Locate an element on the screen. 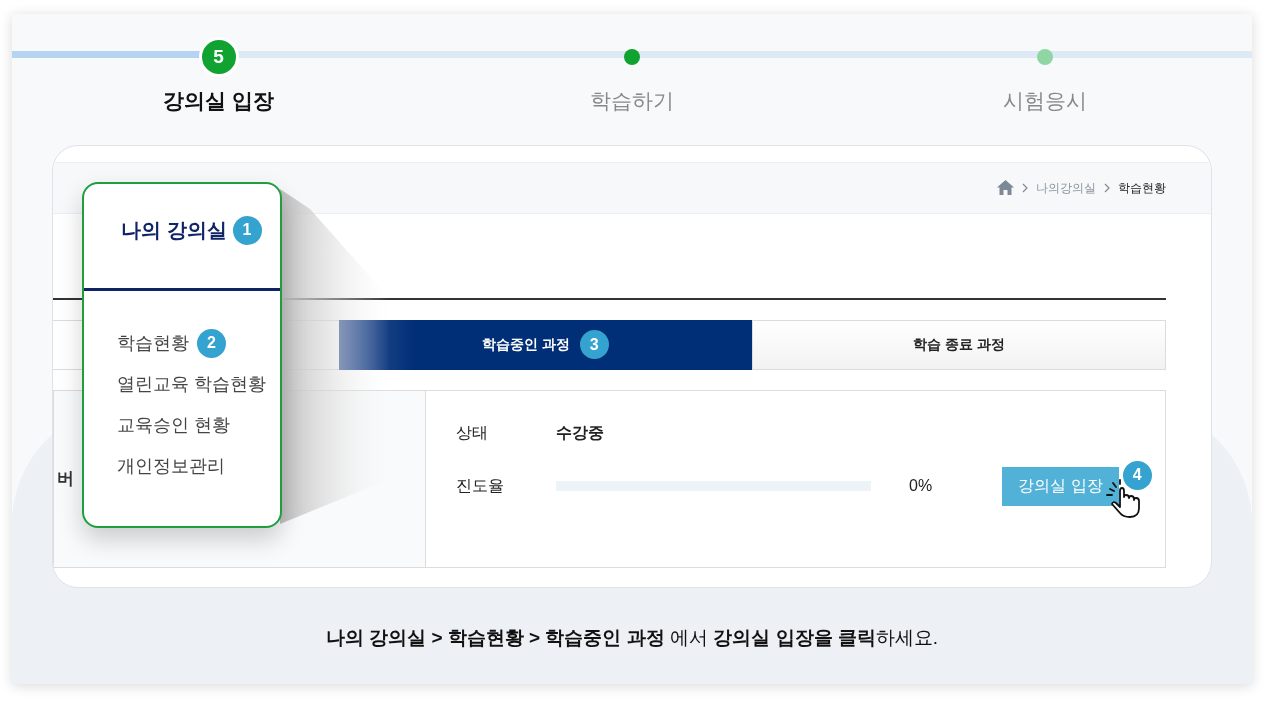 This screenshot has height=703, width=1274. tab: 학습 종료 과정 is located at coordinates (958, 344).